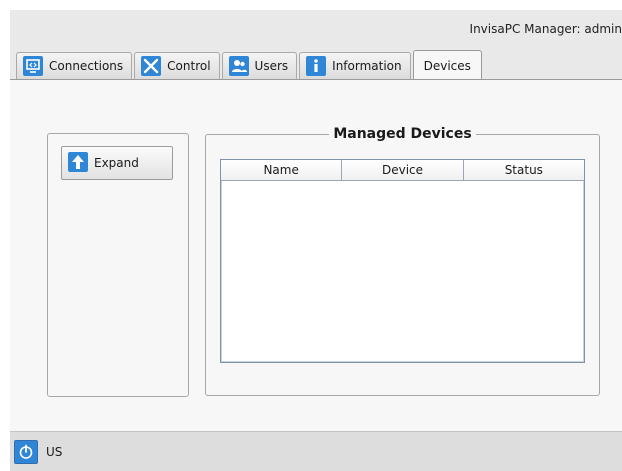 Image resolution: width=622 pixels, height=471 pixels. I want to click on expand-button: Expand, so click(117, 163).